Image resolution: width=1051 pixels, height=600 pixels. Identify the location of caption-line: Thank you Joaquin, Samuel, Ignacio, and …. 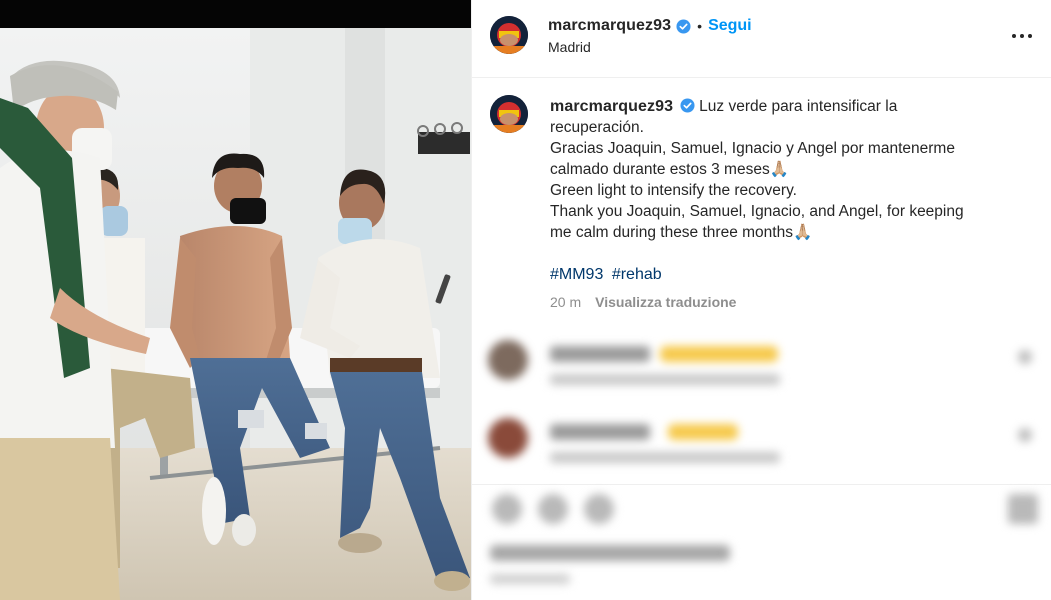
(757, 211).